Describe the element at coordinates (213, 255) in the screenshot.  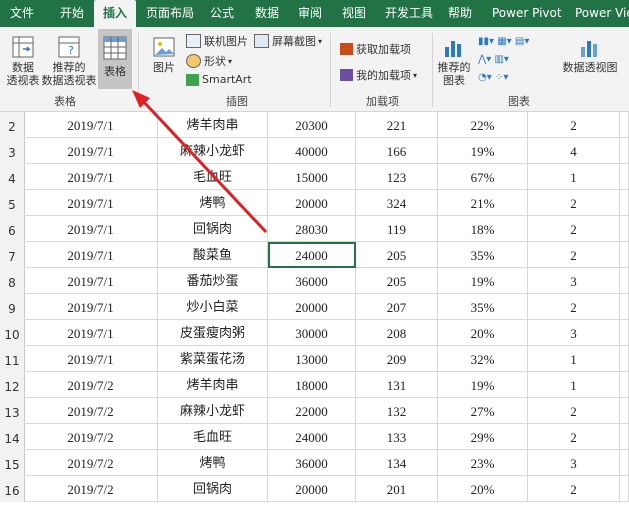
I see `cell-dish: 酸菜鱼` at that location.